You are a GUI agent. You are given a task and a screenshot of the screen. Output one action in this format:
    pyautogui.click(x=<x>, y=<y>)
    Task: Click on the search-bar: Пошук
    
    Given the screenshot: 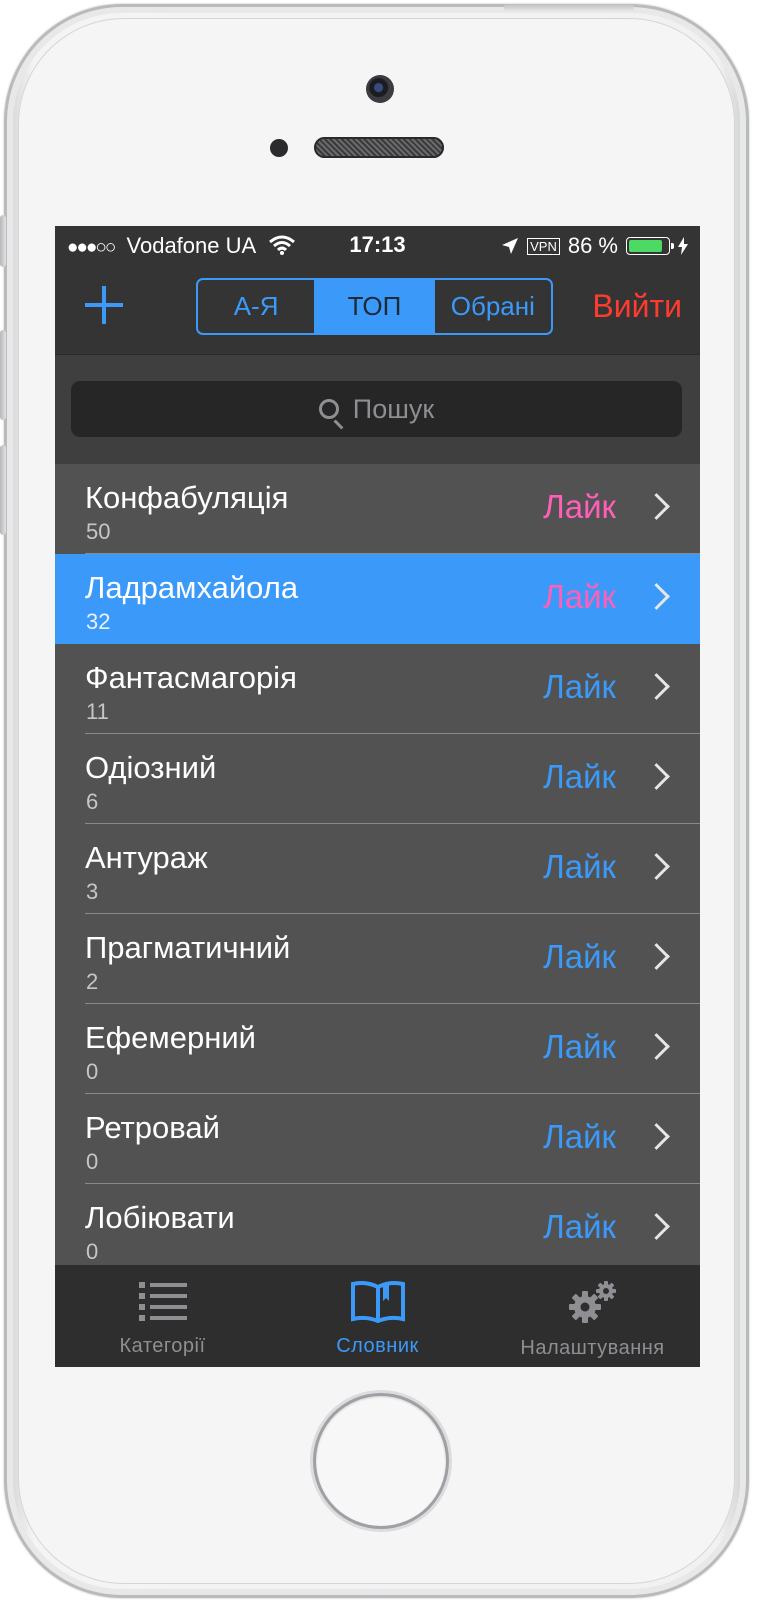 What is the action you would take?
    pyautogui.click(x=377, y=409)
    